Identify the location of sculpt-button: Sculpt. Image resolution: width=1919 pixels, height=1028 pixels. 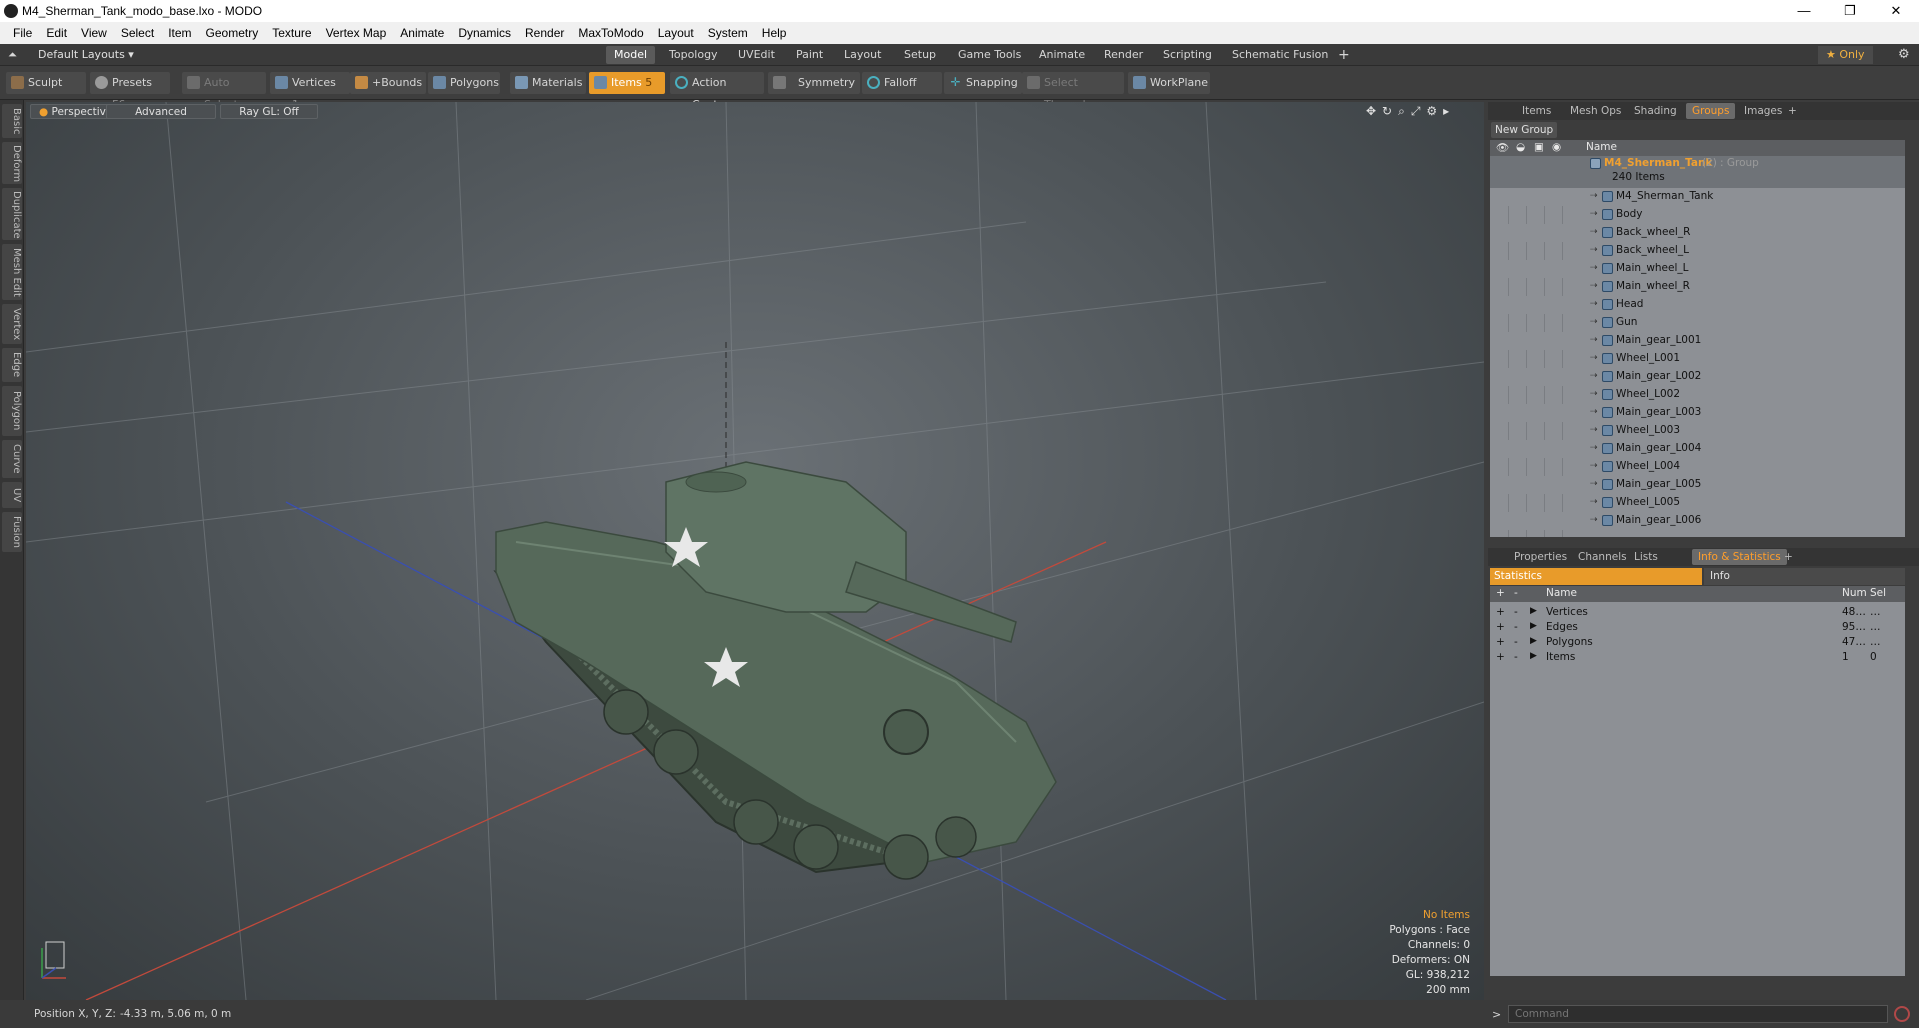
(46, 83).